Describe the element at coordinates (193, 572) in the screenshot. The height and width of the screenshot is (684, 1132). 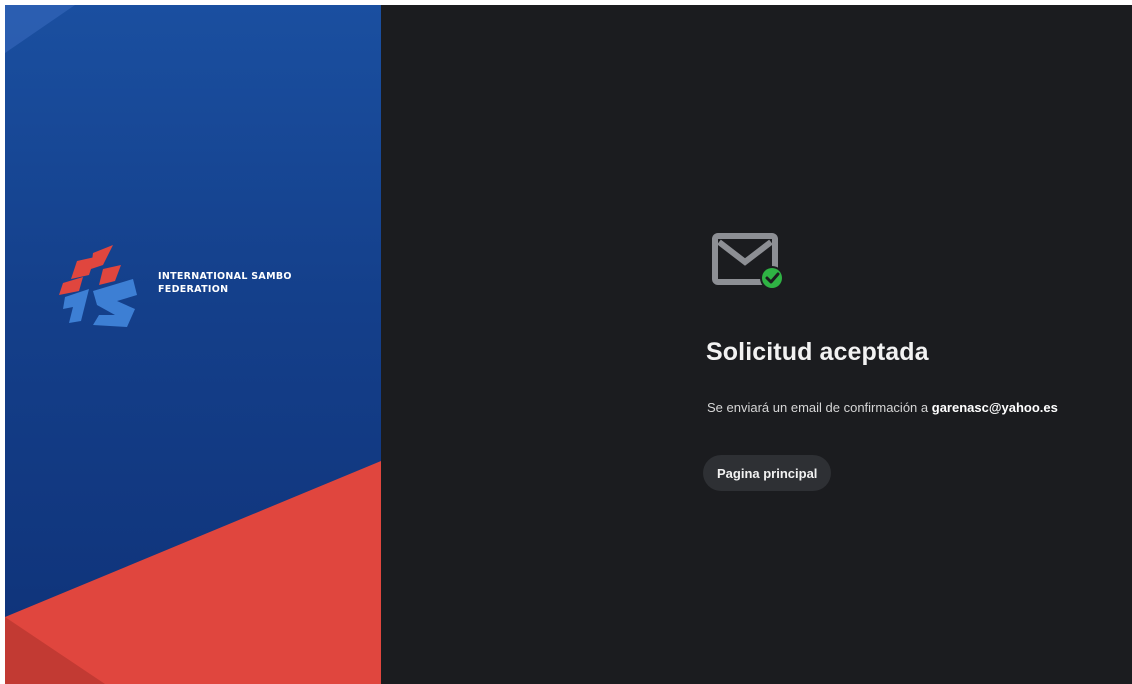
I see `red-band-shape` at that location.